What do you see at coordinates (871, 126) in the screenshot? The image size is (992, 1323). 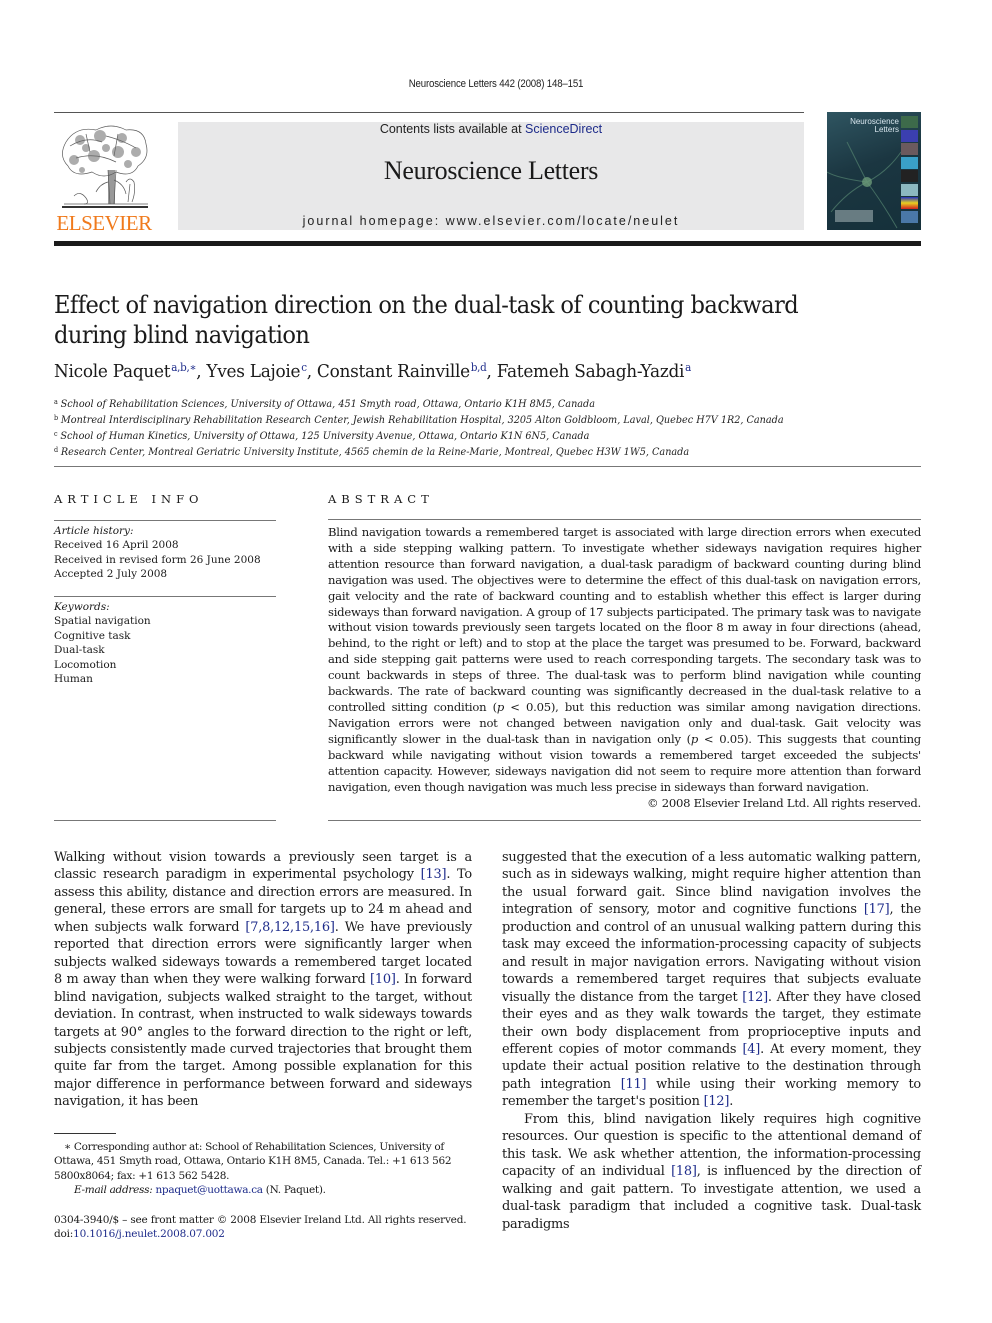 I see `cover-title: Neuroscience Letters` at bounding box center [871, 126].